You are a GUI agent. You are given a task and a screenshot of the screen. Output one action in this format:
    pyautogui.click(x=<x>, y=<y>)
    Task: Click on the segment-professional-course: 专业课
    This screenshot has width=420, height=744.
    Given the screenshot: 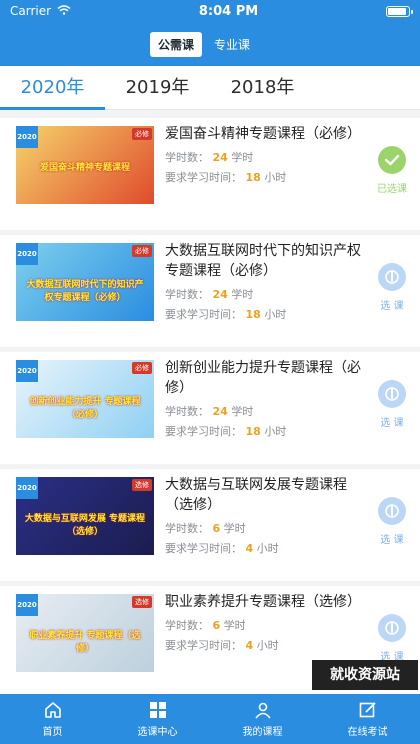 What is the action you would take?
    pyautogui.click(x=232, y=44)
    